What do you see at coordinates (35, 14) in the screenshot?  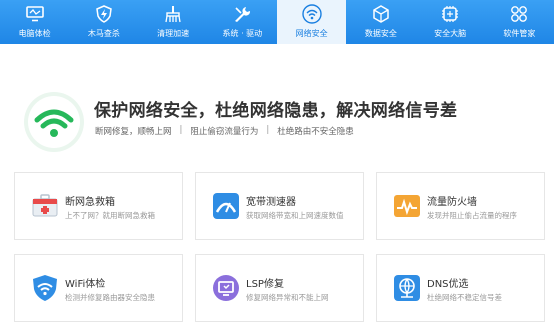 I see `monitor-icon` at bounding box center [35, 14].